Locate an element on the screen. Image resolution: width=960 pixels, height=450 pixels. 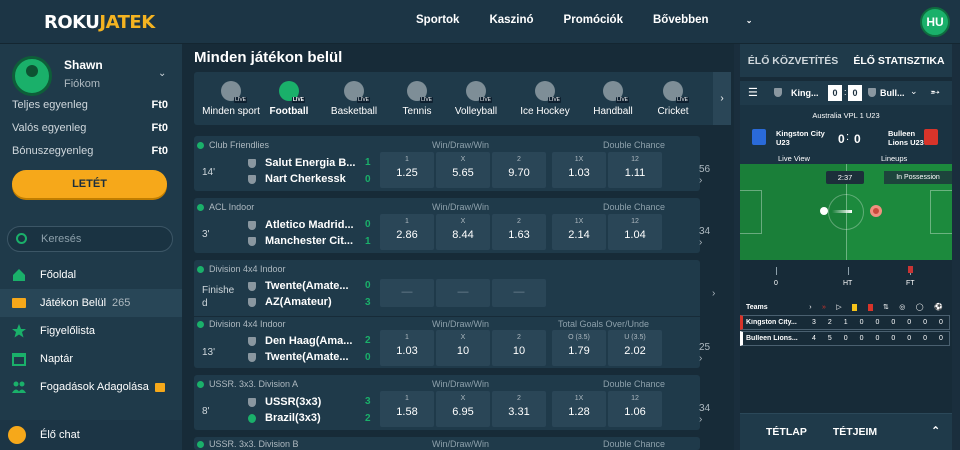
odds-button: 1X 2.14 is located at coordinates (579, 232).